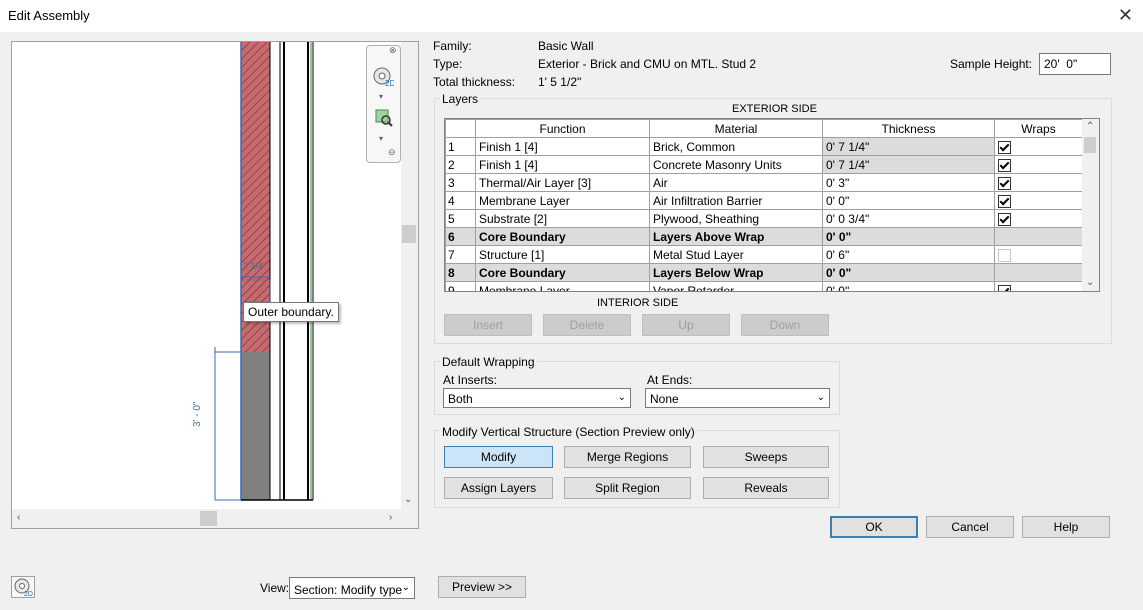  Describe the element at coordinates (736, 218) in the screenshot. I see `material-cell: Plywood, Sheathing` at that location.